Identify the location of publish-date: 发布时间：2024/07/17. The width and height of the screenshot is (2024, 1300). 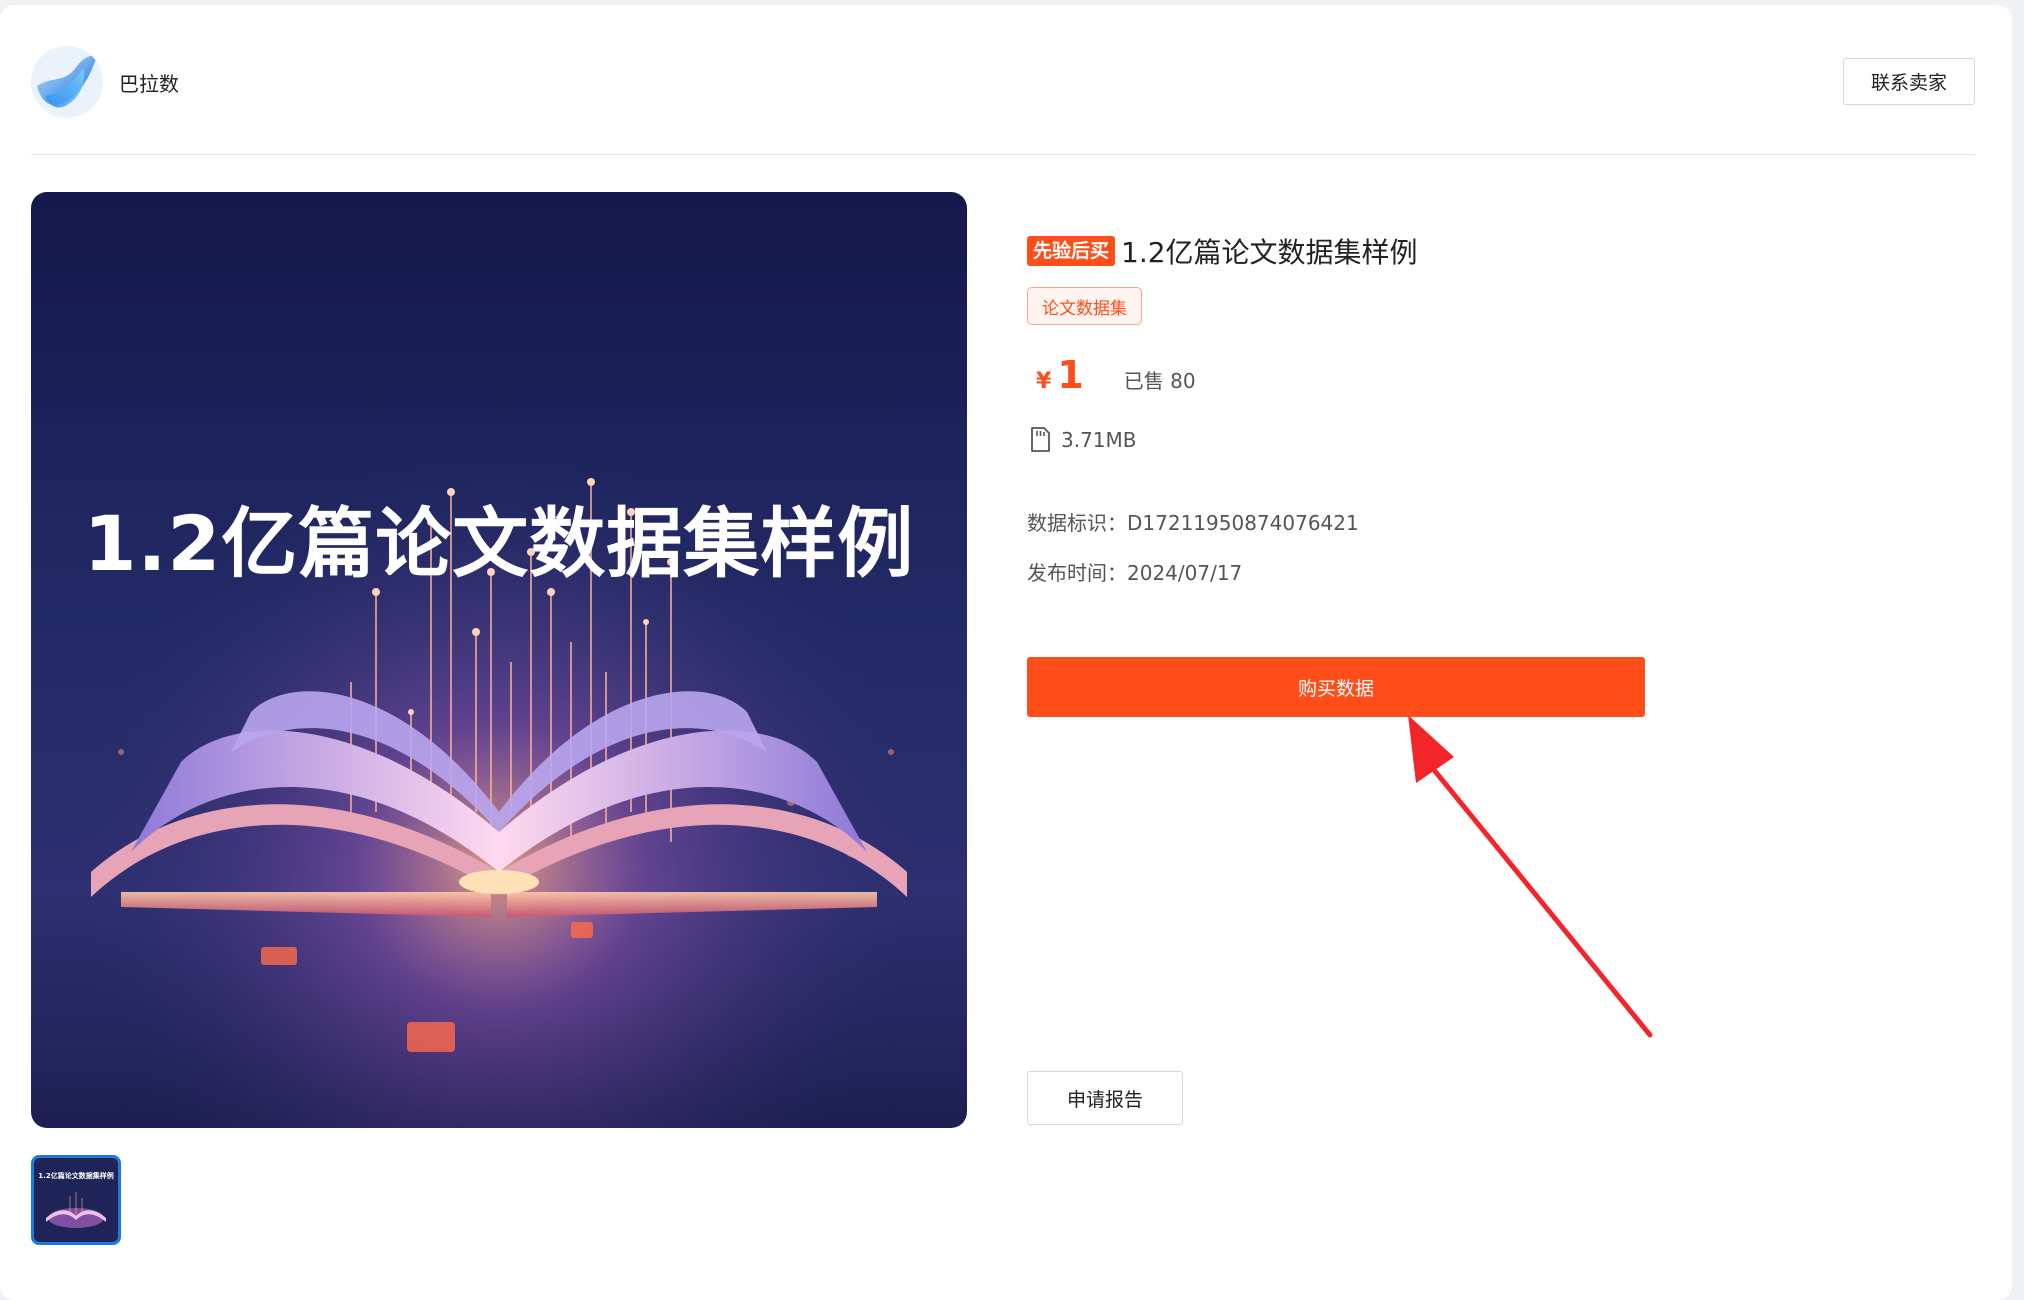
(1135, 573).